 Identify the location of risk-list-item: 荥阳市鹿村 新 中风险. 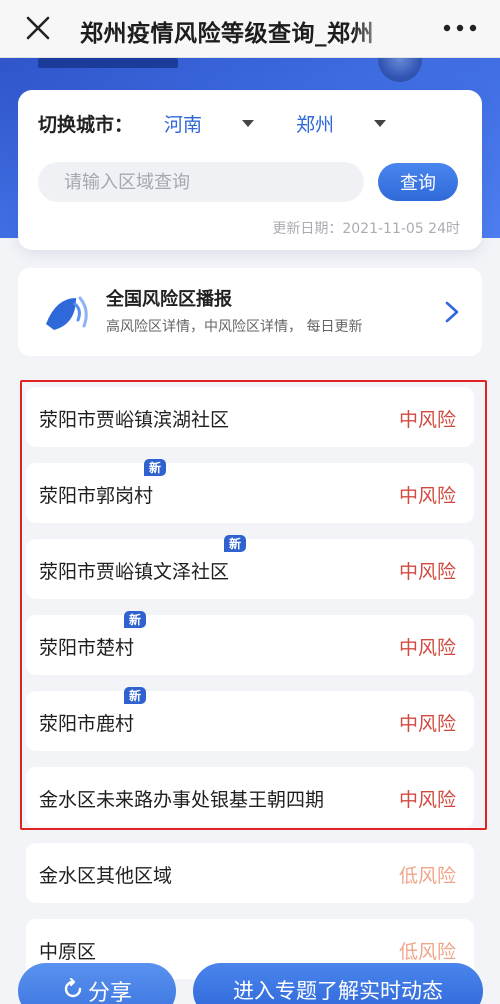
(250, 719).